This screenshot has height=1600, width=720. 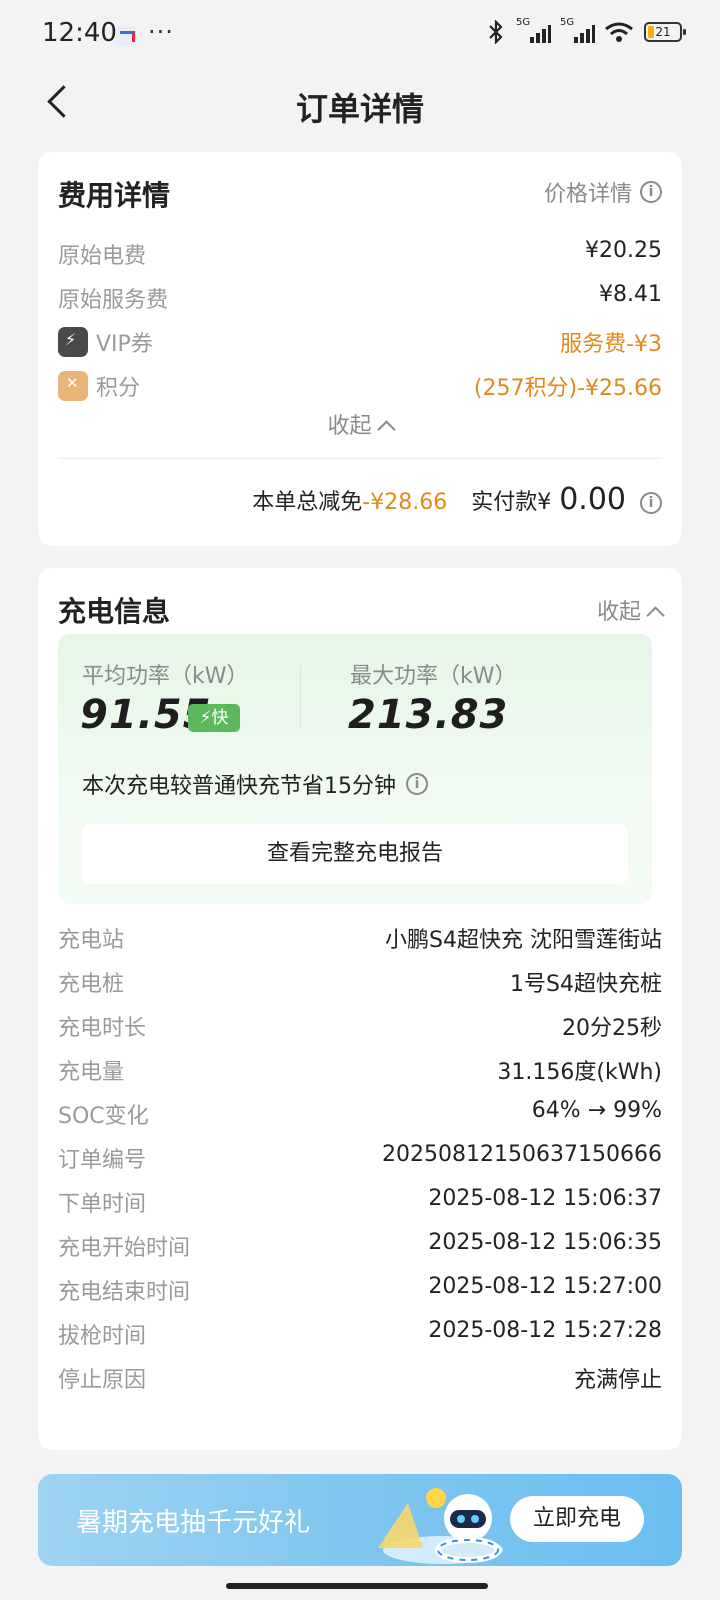 I want to click on charge-row-value: 2025-08-12 15:27:00, so click(x=545, y=1286).